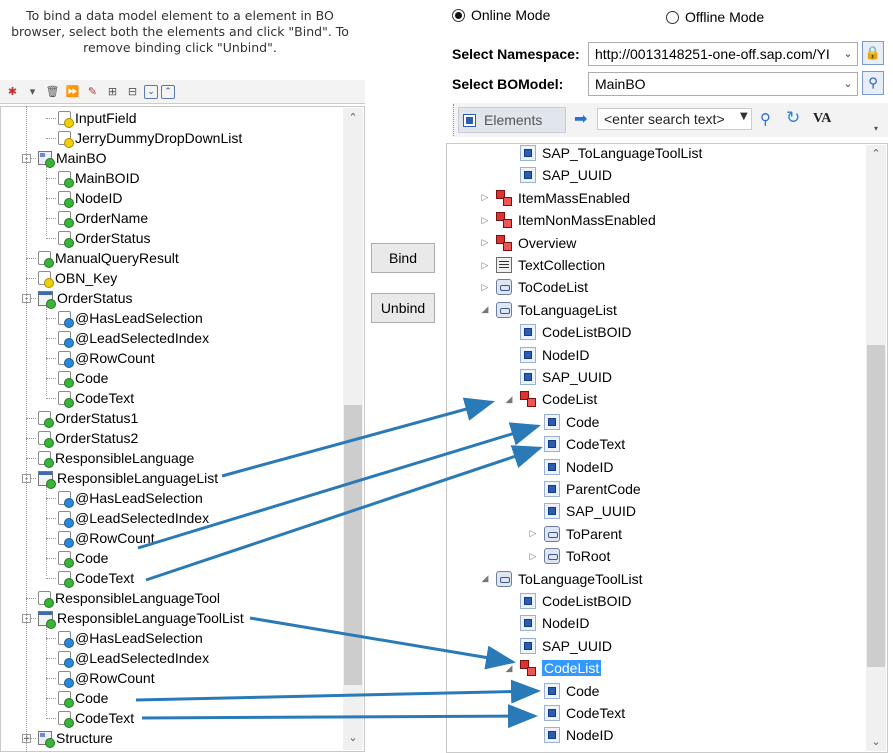 This screenshot has width=893, height=753. I want to click on collapse-all-icon: ⌃, so click(168, 91).